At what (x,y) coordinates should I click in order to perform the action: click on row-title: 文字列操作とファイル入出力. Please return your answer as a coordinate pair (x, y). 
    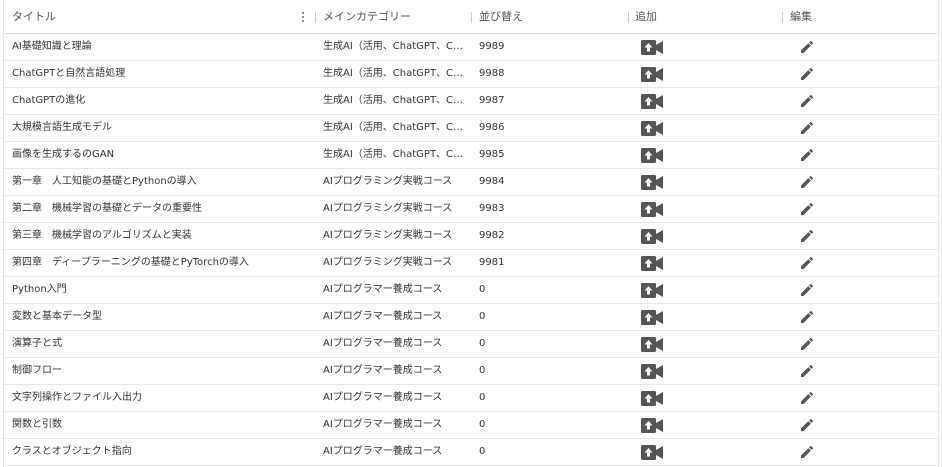
    Looking at the image, I should click on (77, 397).